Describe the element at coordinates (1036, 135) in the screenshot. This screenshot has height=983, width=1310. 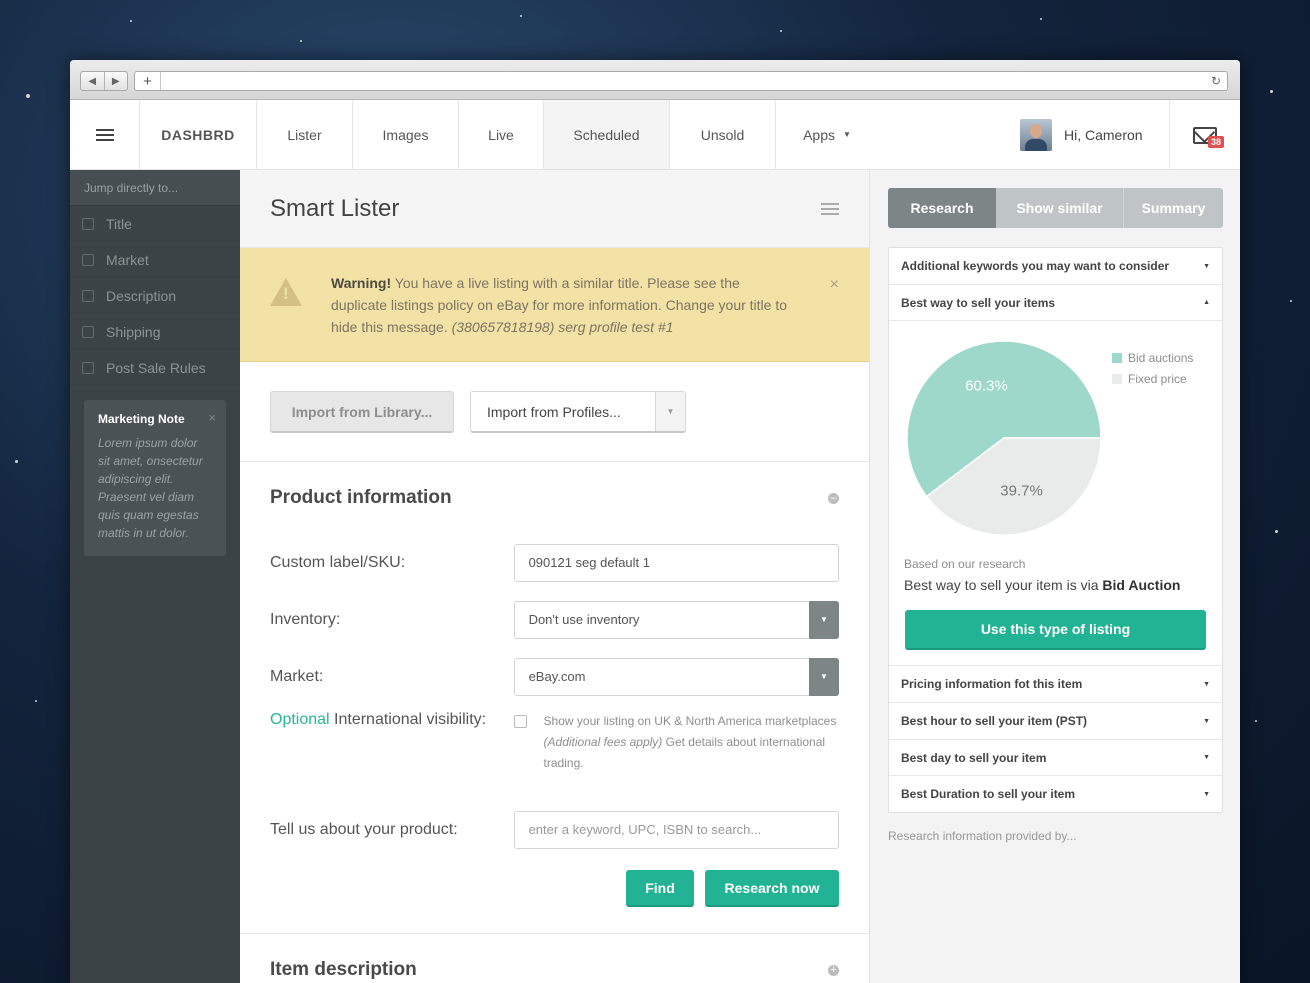
I see `avatar` at that location.